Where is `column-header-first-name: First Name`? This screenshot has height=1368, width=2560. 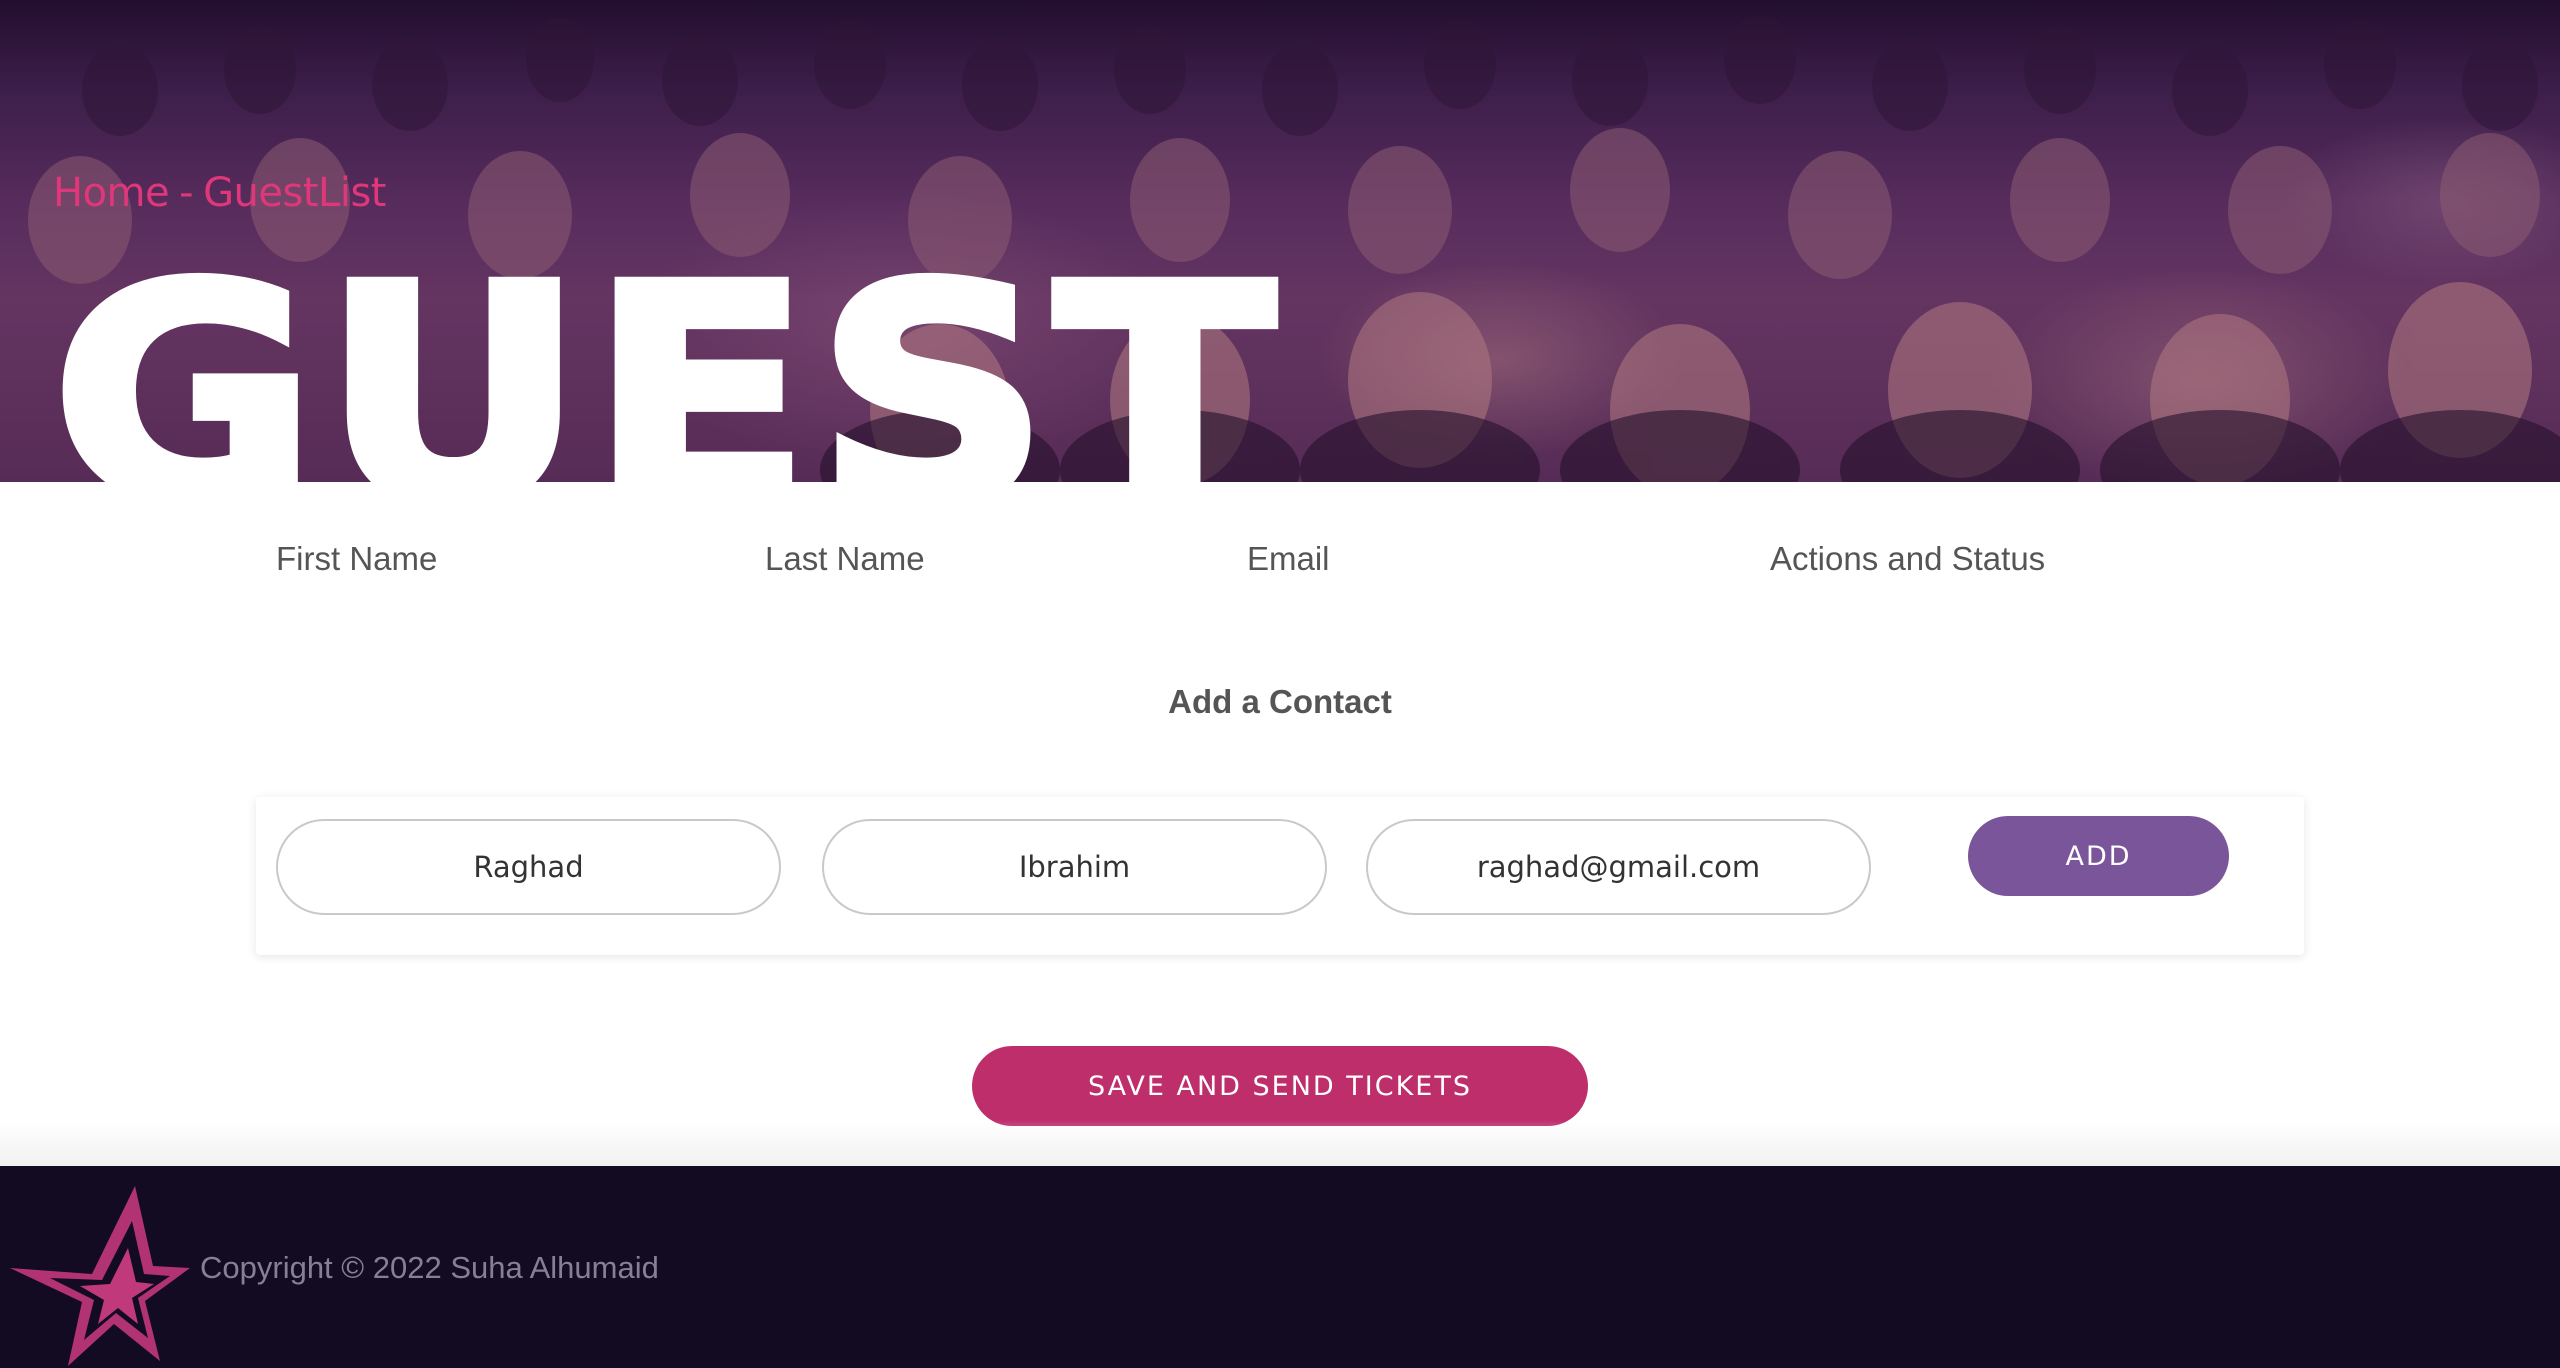
column-header-first-name: First Name is located at coordinates (357, 558).